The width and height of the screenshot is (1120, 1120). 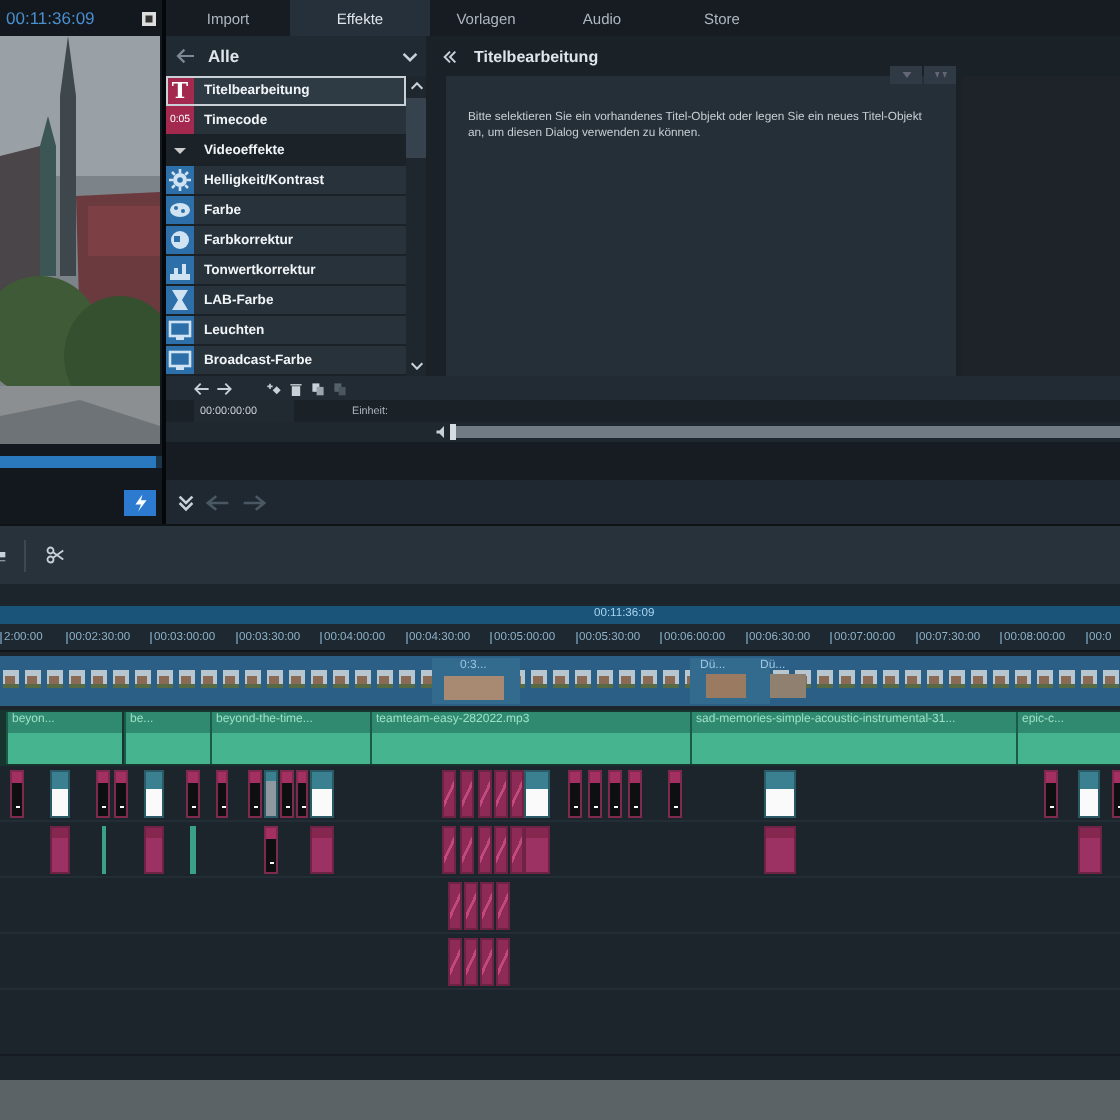 I want to click on globe-icon, so click(x=180, y=240).